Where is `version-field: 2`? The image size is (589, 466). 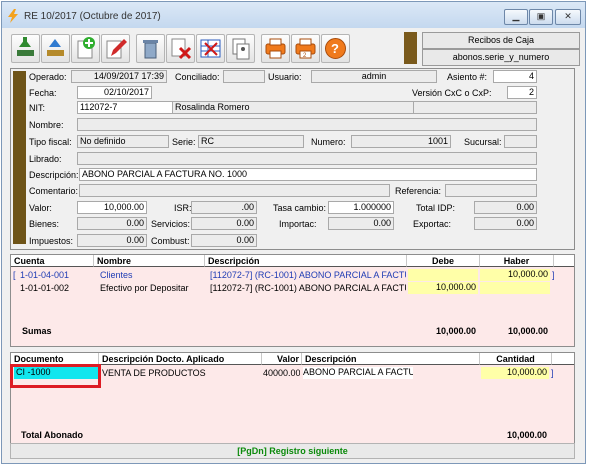 version-field: 2 is located at coordinates (522, 92).